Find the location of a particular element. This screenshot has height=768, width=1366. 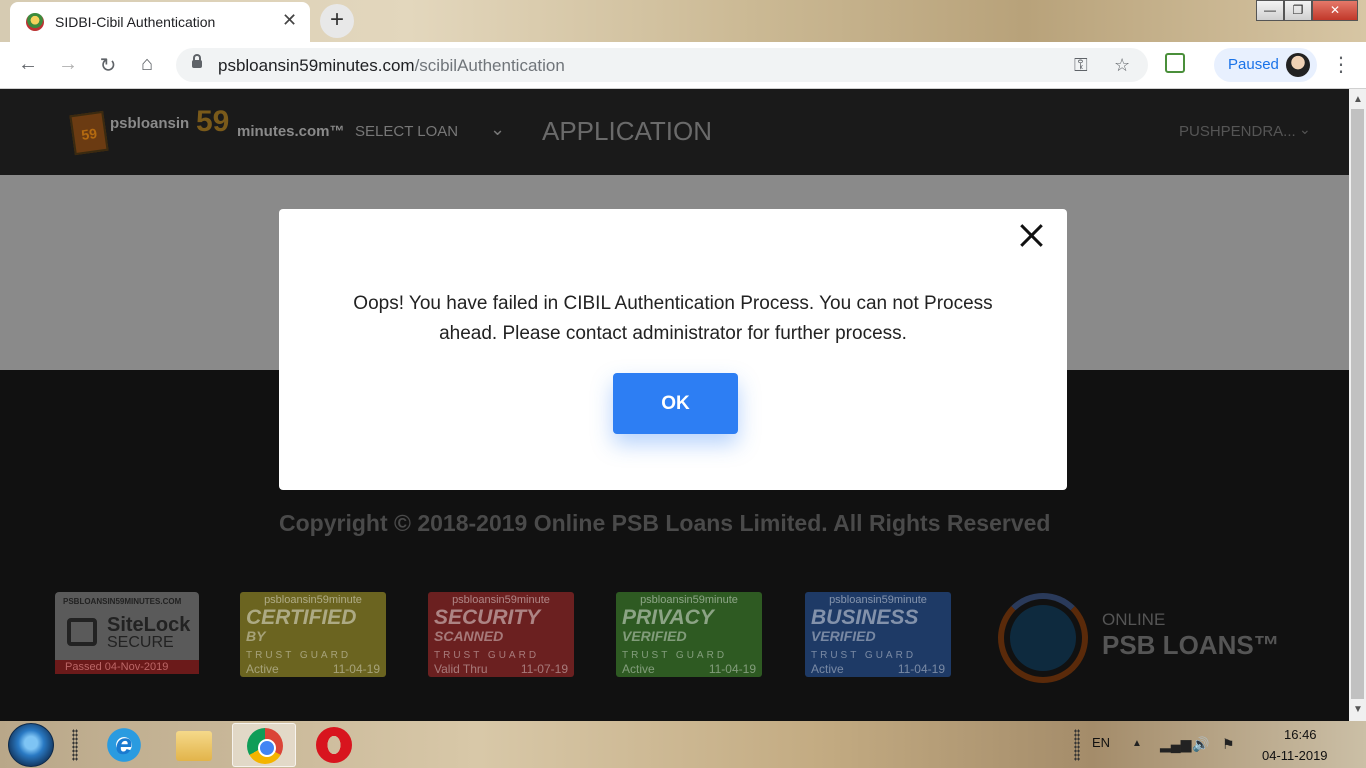

browser-titlebar: SIDBI-Cibil Authentication ✕ + — ❐ ✕ is located at coordinates (683, 21).